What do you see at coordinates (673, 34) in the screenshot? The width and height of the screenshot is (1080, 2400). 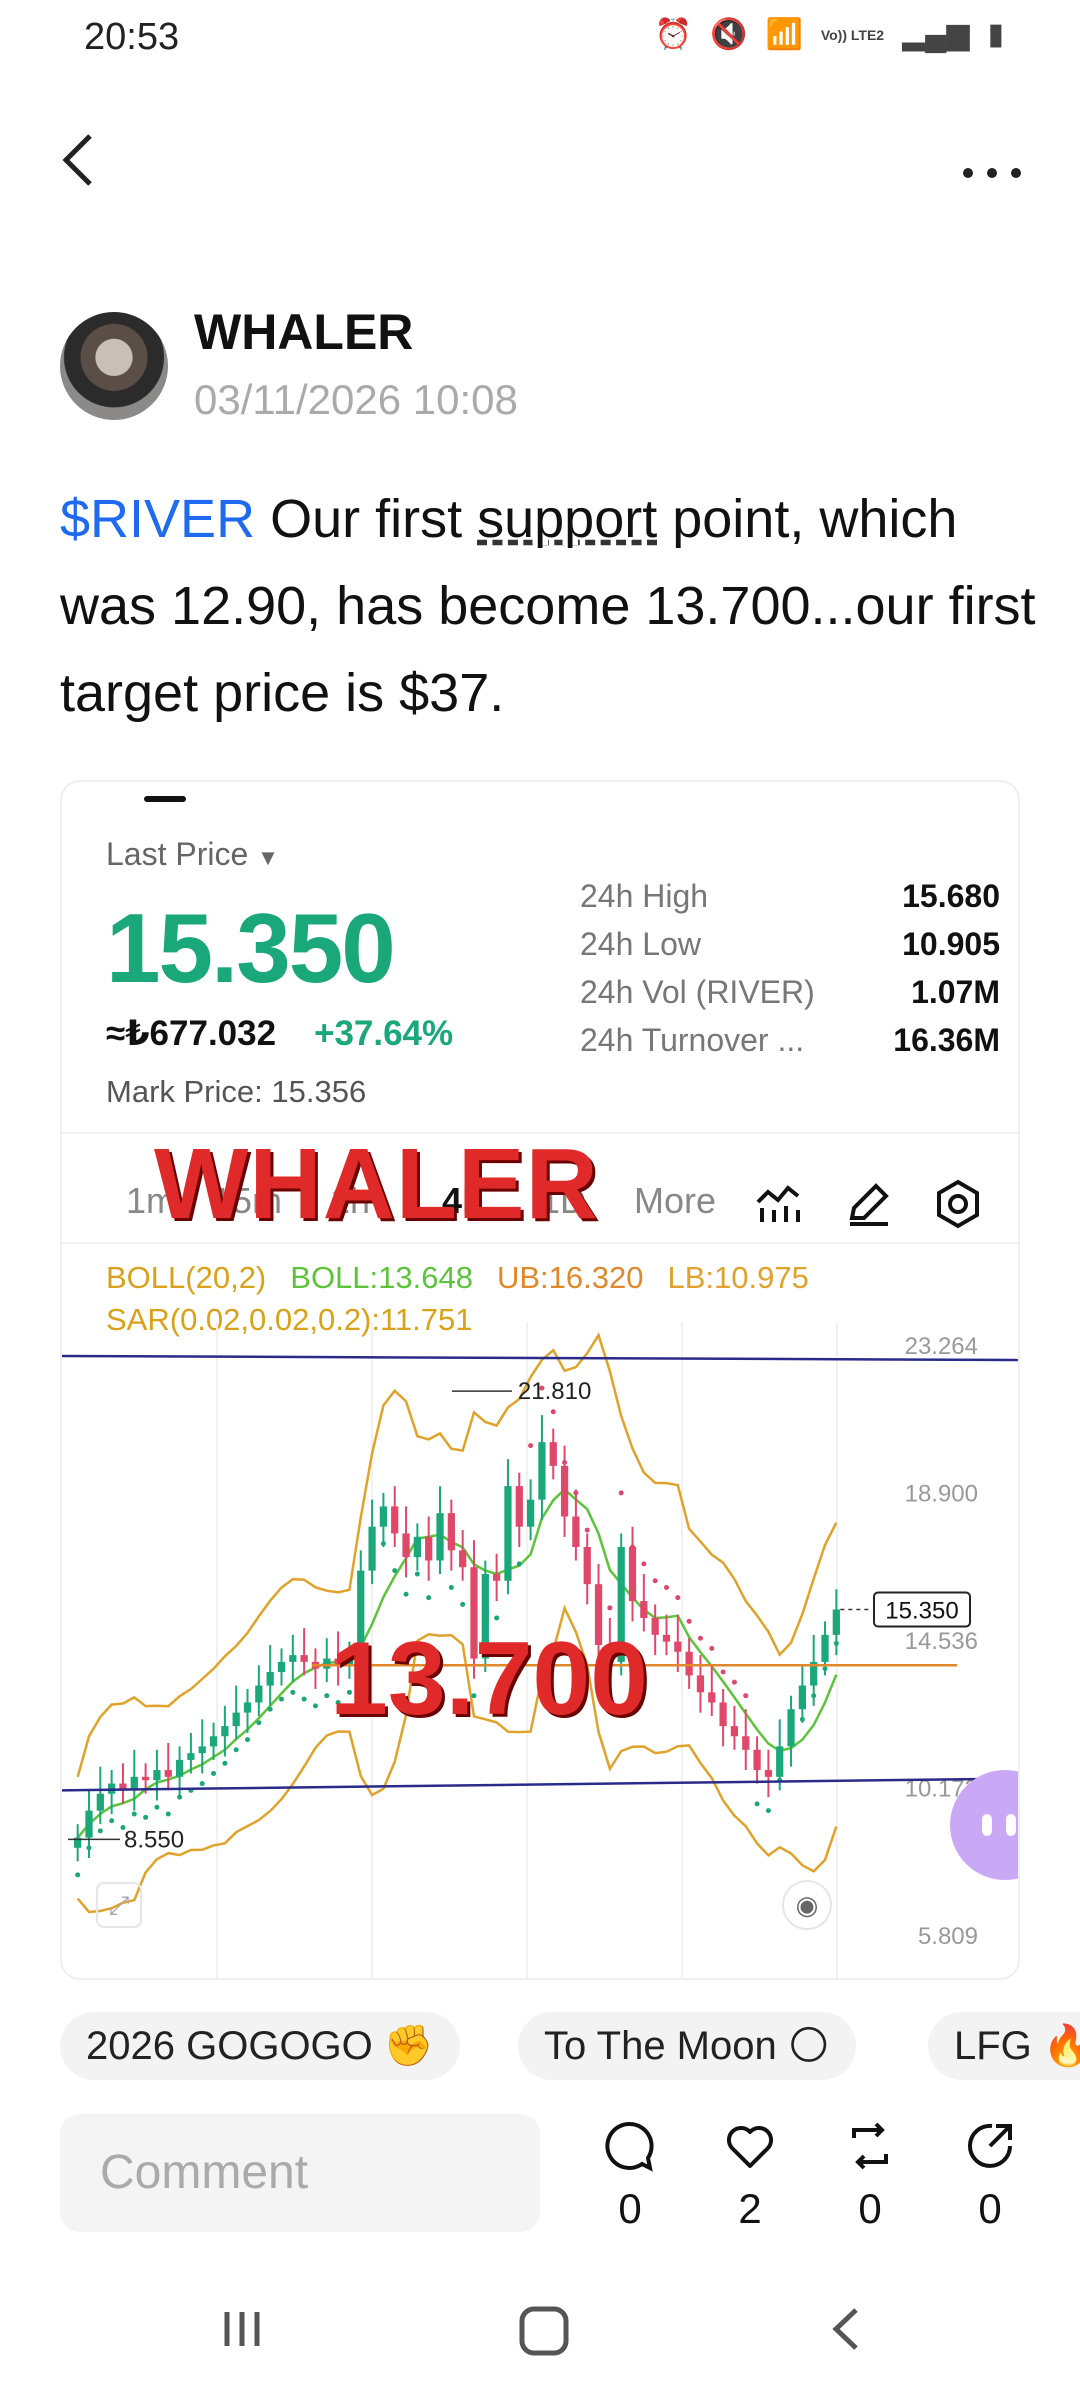 I see `alarm-icon: ⏰` at bounding box center [673, 34].